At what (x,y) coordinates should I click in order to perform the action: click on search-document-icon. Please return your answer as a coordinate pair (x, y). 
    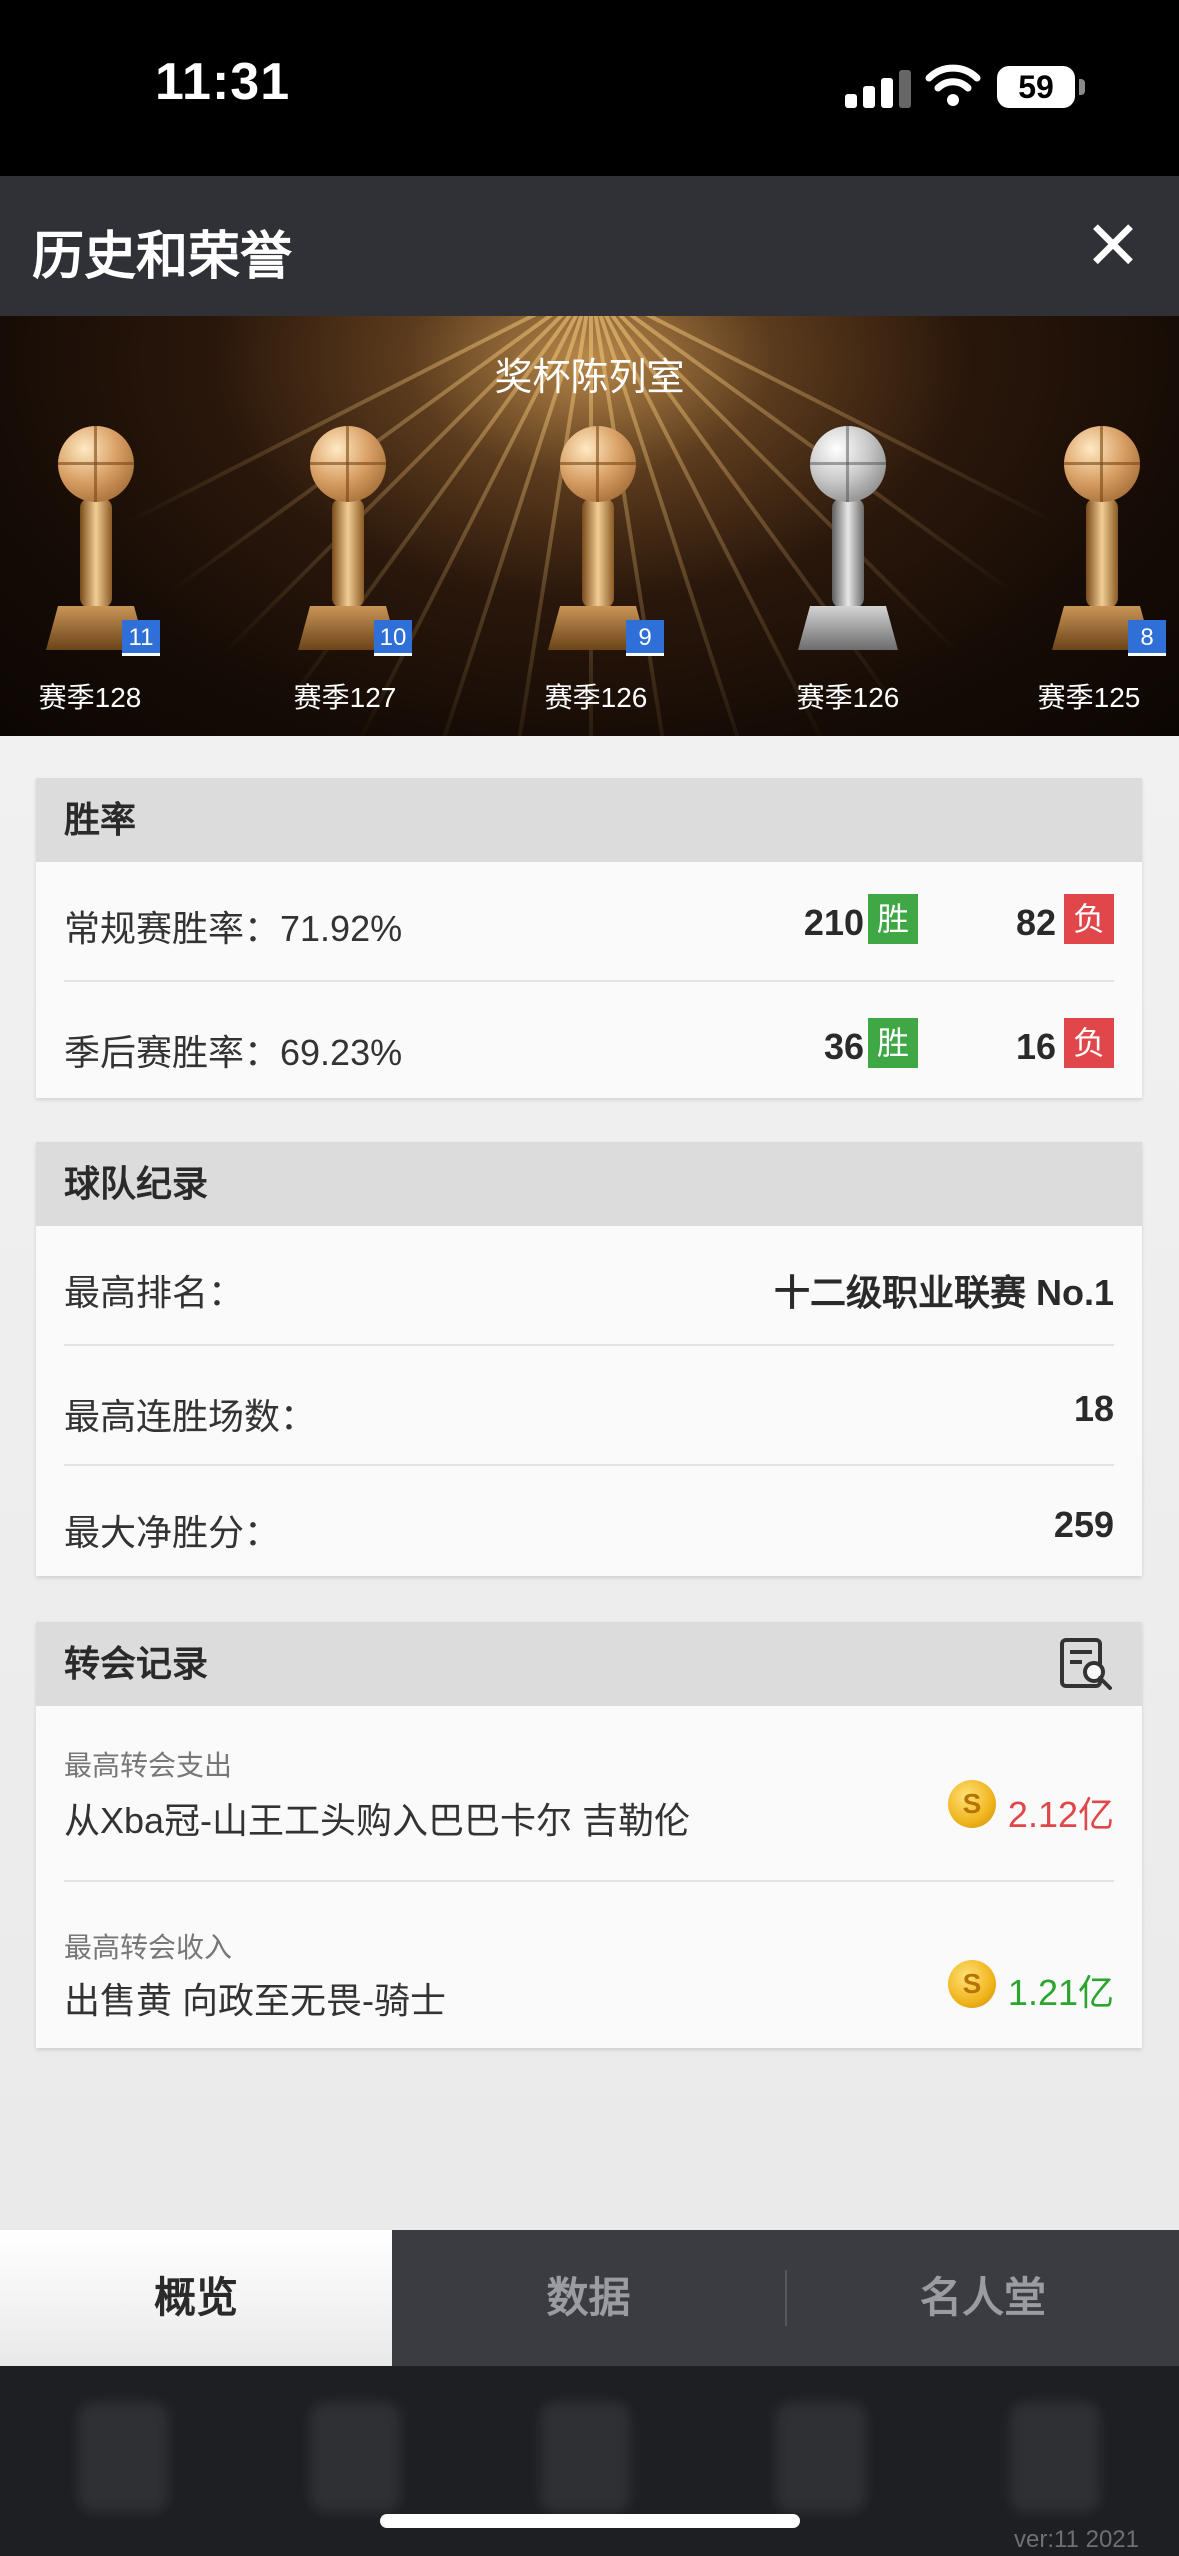
    Looking at the image, I should click on (1086, 1664).